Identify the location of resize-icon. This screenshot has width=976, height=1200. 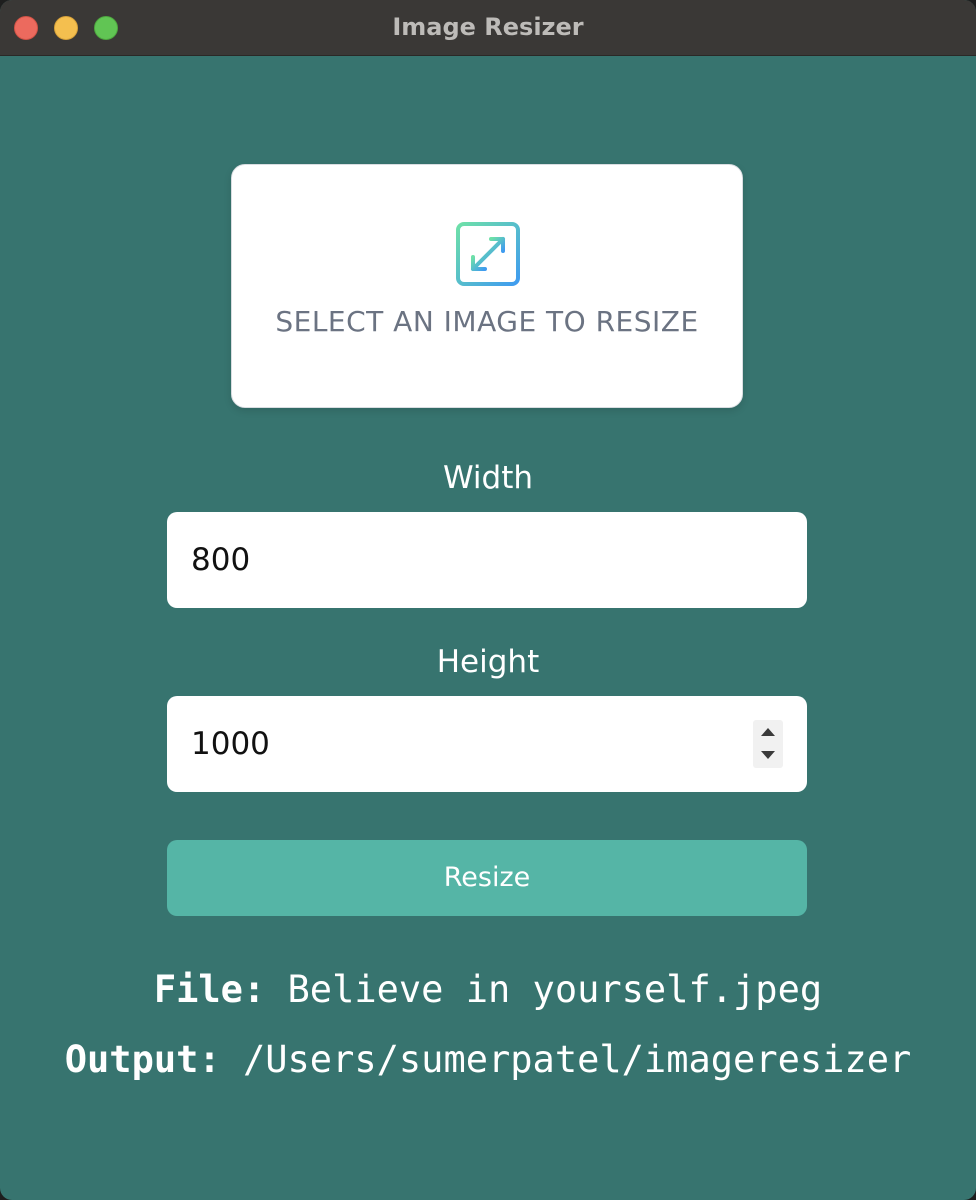
(488, 254).